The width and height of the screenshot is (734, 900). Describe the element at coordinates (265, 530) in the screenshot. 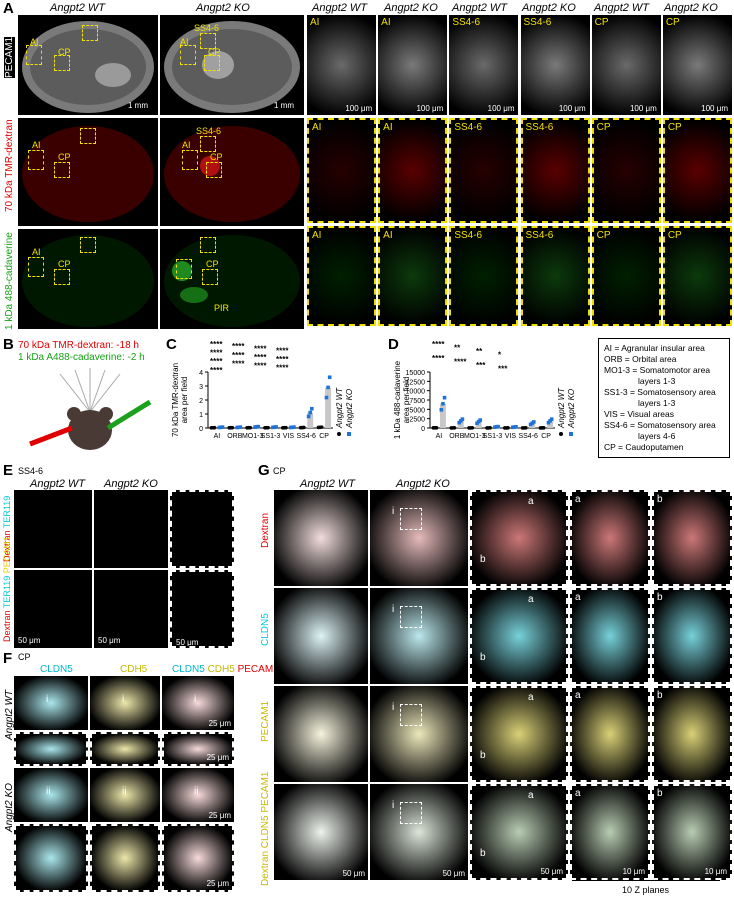

I see `panel-g-row-dextran: Dextran` at that location.